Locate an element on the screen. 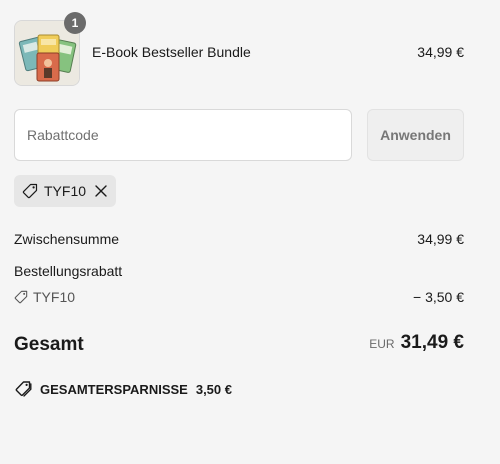 The image size is (500, 464). total-savings: GESAMTERSPARNISSE 3,50 € is located at coordinates (123, 389).